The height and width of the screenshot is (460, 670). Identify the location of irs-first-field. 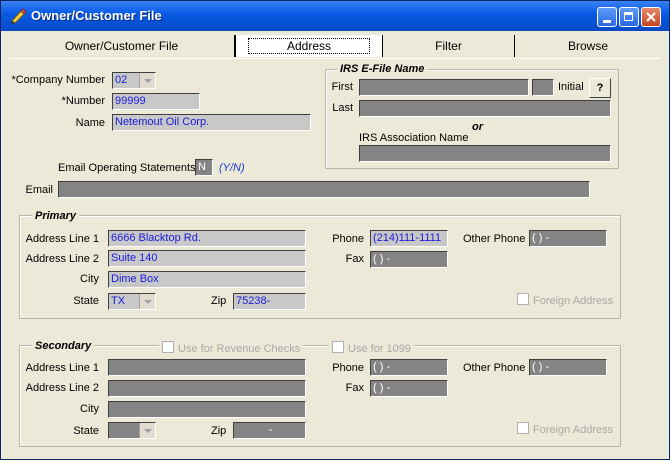
(444, 87).